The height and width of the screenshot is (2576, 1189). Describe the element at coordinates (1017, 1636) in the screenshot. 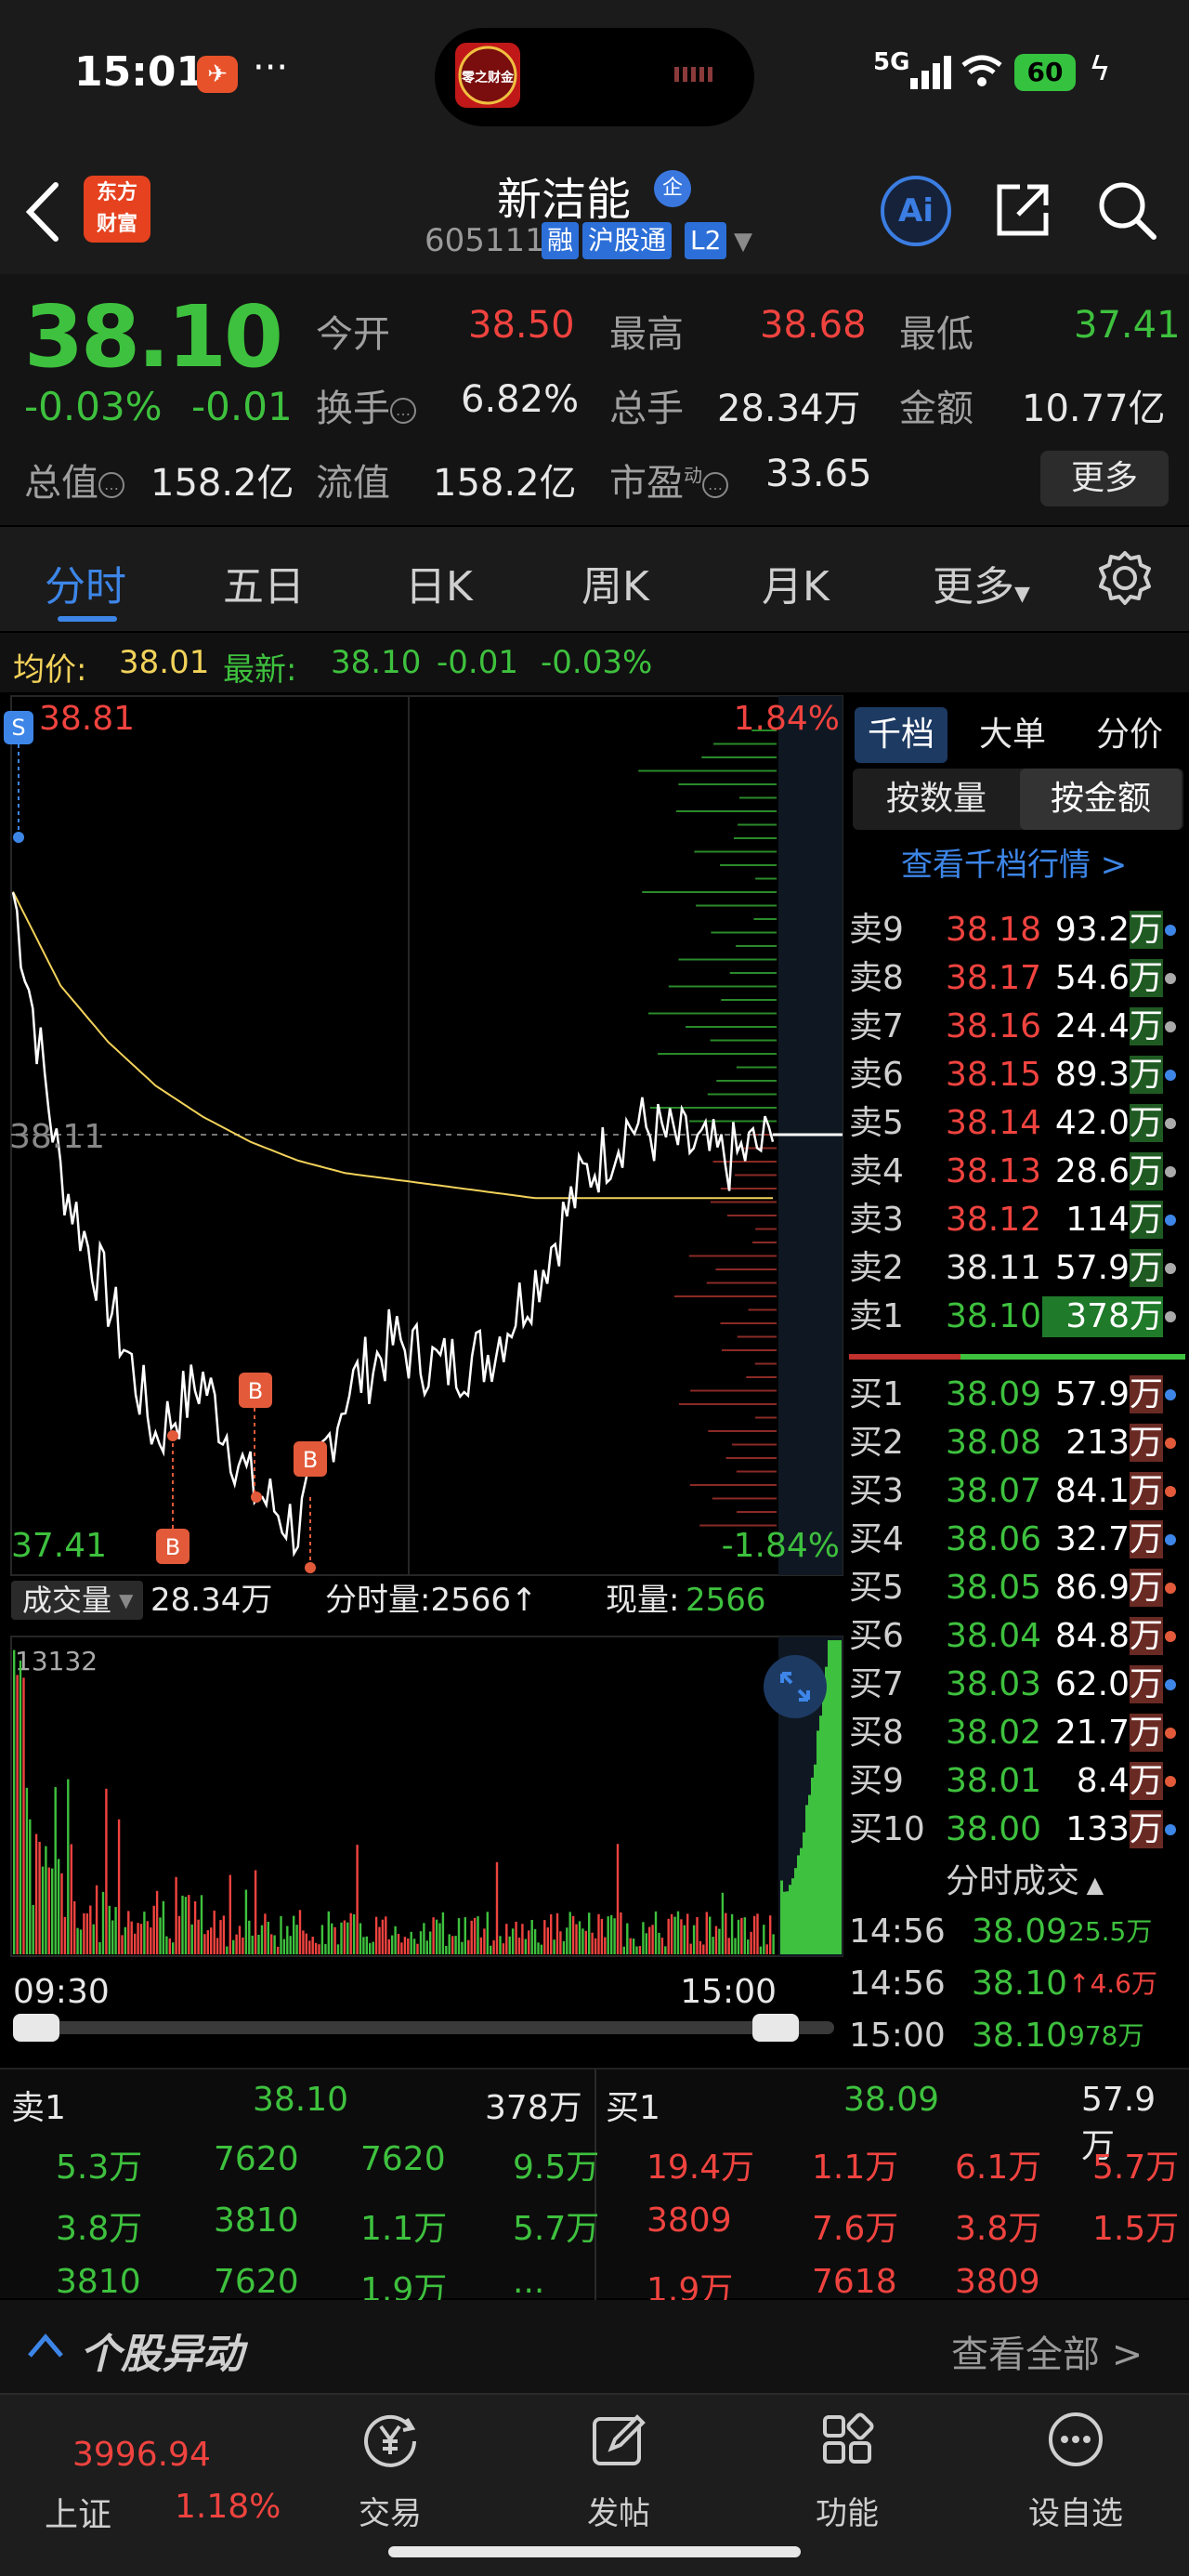

I see `bid-row: 买6 38.04 84.8万` at that location.